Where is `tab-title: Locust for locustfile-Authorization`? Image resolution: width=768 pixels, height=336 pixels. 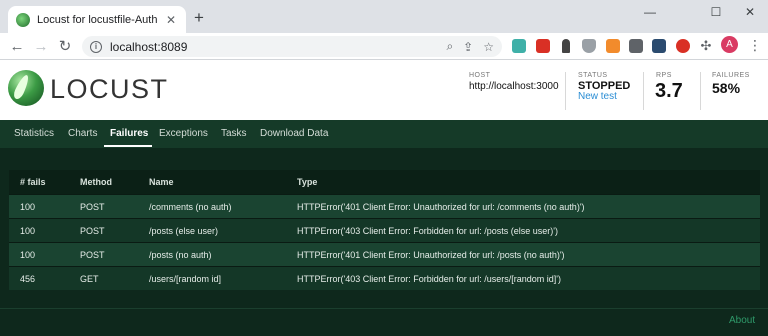
tab-title: Locust for locustfile-Authorization is located at coordinates (97, 19).